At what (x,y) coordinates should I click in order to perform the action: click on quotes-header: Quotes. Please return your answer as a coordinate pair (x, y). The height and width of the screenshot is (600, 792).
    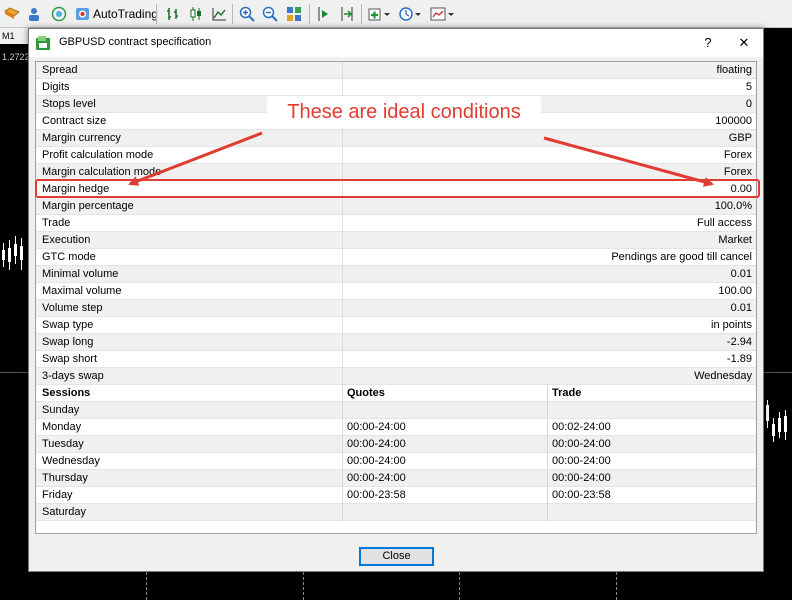
    Looking at the image, I should click on (366, 393).